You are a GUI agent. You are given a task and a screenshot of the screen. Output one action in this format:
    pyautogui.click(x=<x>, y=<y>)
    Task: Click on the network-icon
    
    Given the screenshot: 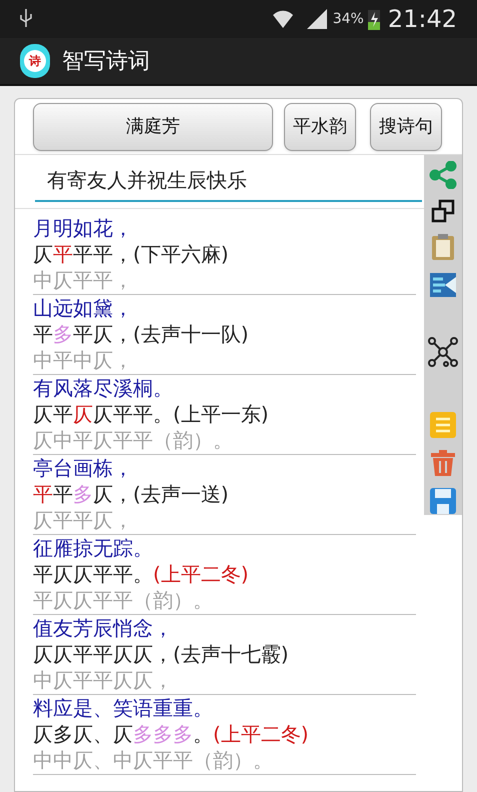 What is the action you would take?
    pyautogui.click(x=443, y=352)
    